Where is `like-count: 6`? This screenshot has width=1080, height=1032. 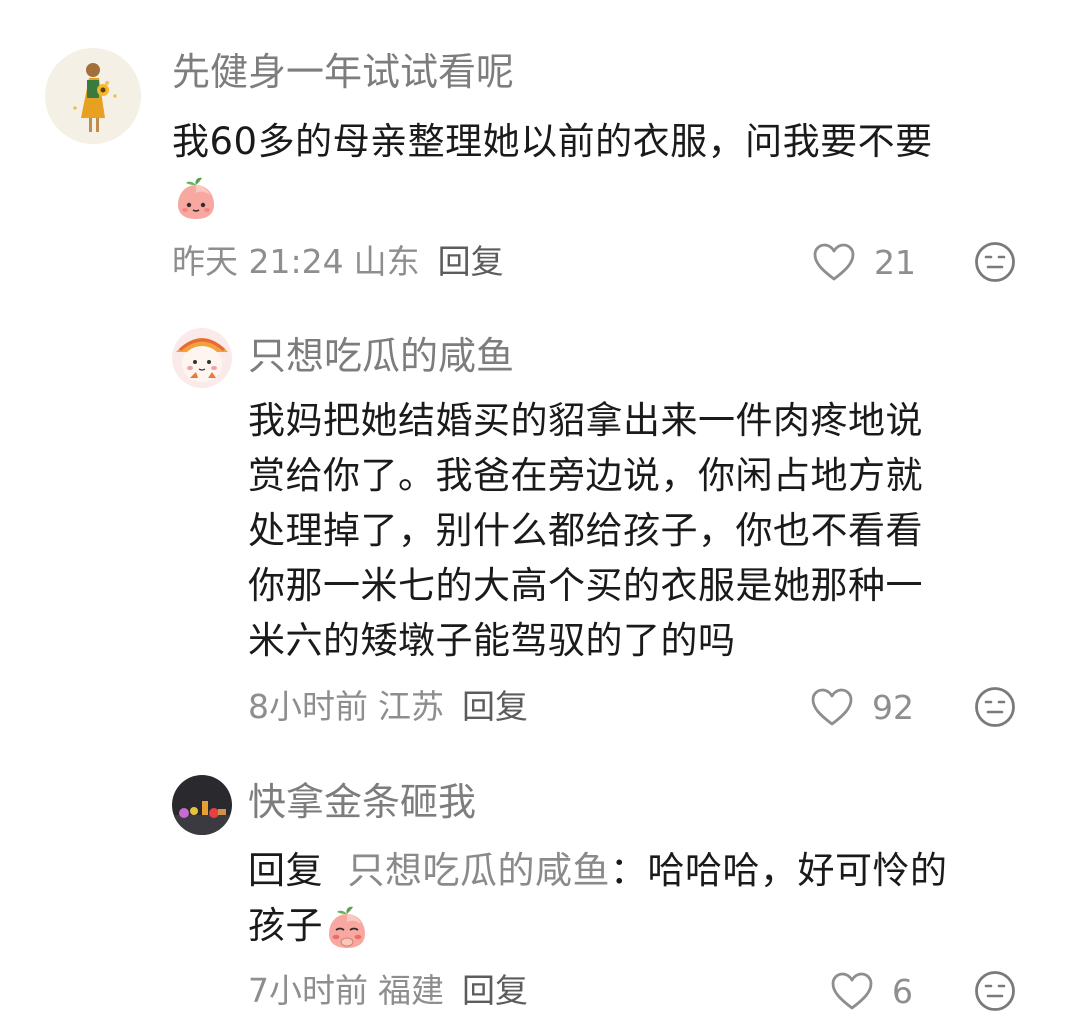 like-count: 6 is located at coordinates (902, 991).